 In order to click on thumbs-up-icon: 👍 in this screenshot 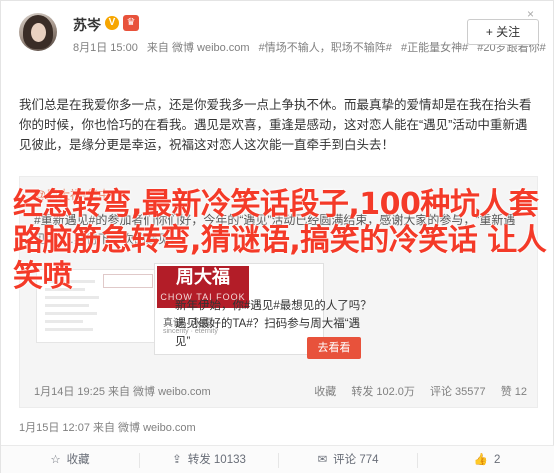, I will do `click(480, 460)`.